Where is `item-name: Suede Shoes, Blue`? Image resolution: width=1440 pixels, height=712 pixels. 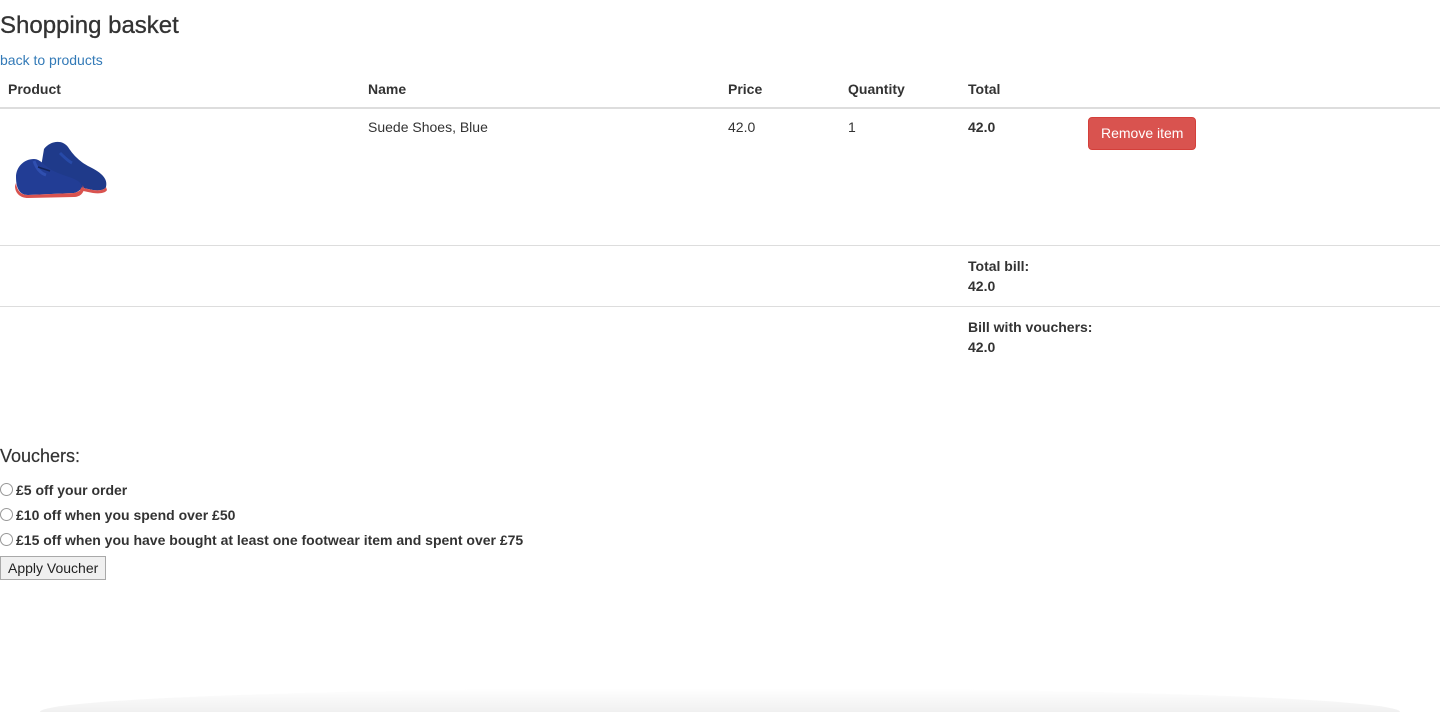 item-name: Suede Shoes, Blue is located at coordinates (540, 177).